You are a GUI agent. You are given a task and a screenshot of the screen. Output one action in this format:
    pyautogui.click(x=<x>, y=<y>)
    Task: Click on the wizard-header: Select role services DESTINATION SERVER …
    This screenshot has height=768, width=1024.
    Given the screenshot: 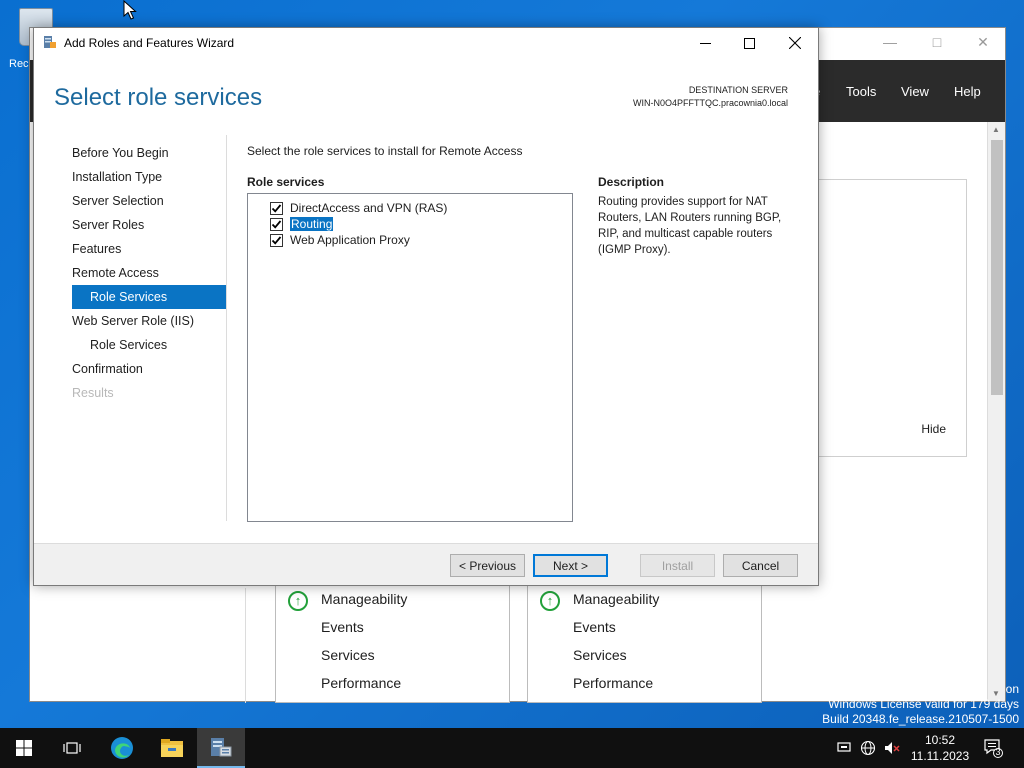 What is the action you would take?
    pyautogui.click(x=426, y=96)
    